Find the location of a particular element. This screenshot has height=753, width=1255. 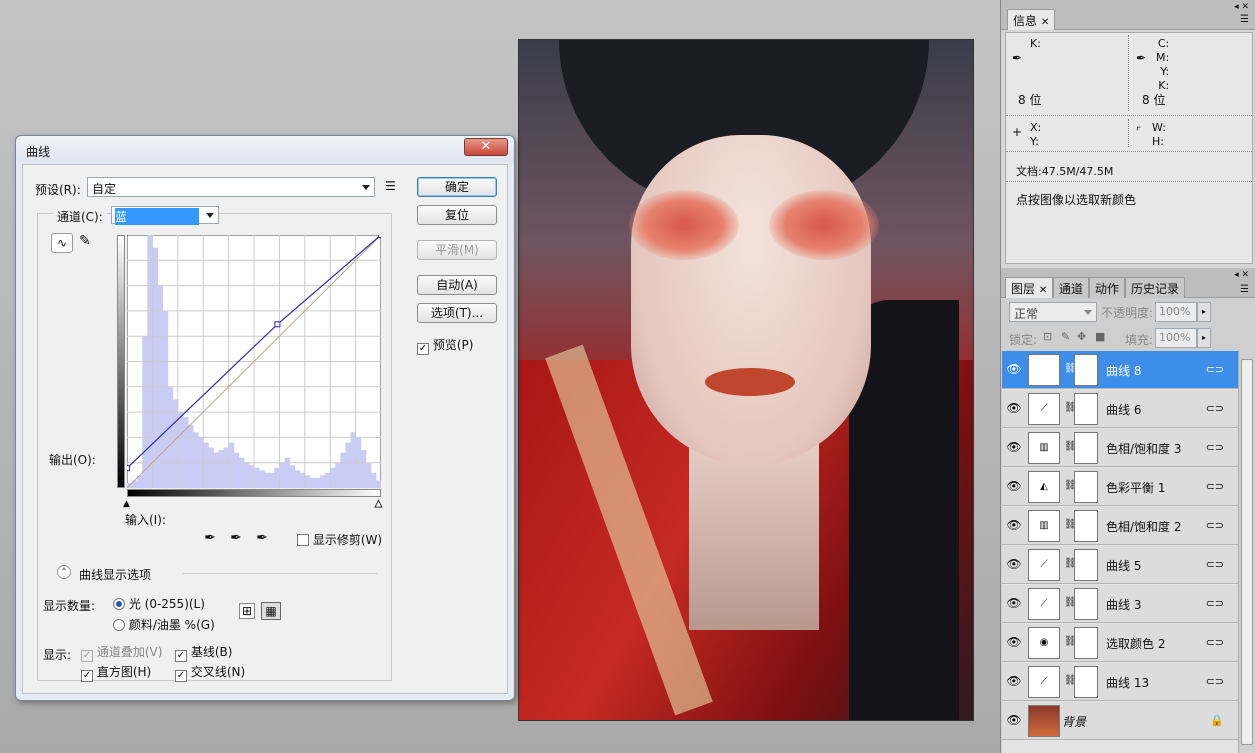

layer-name: 背景 is located at coordinates (1074, 721).